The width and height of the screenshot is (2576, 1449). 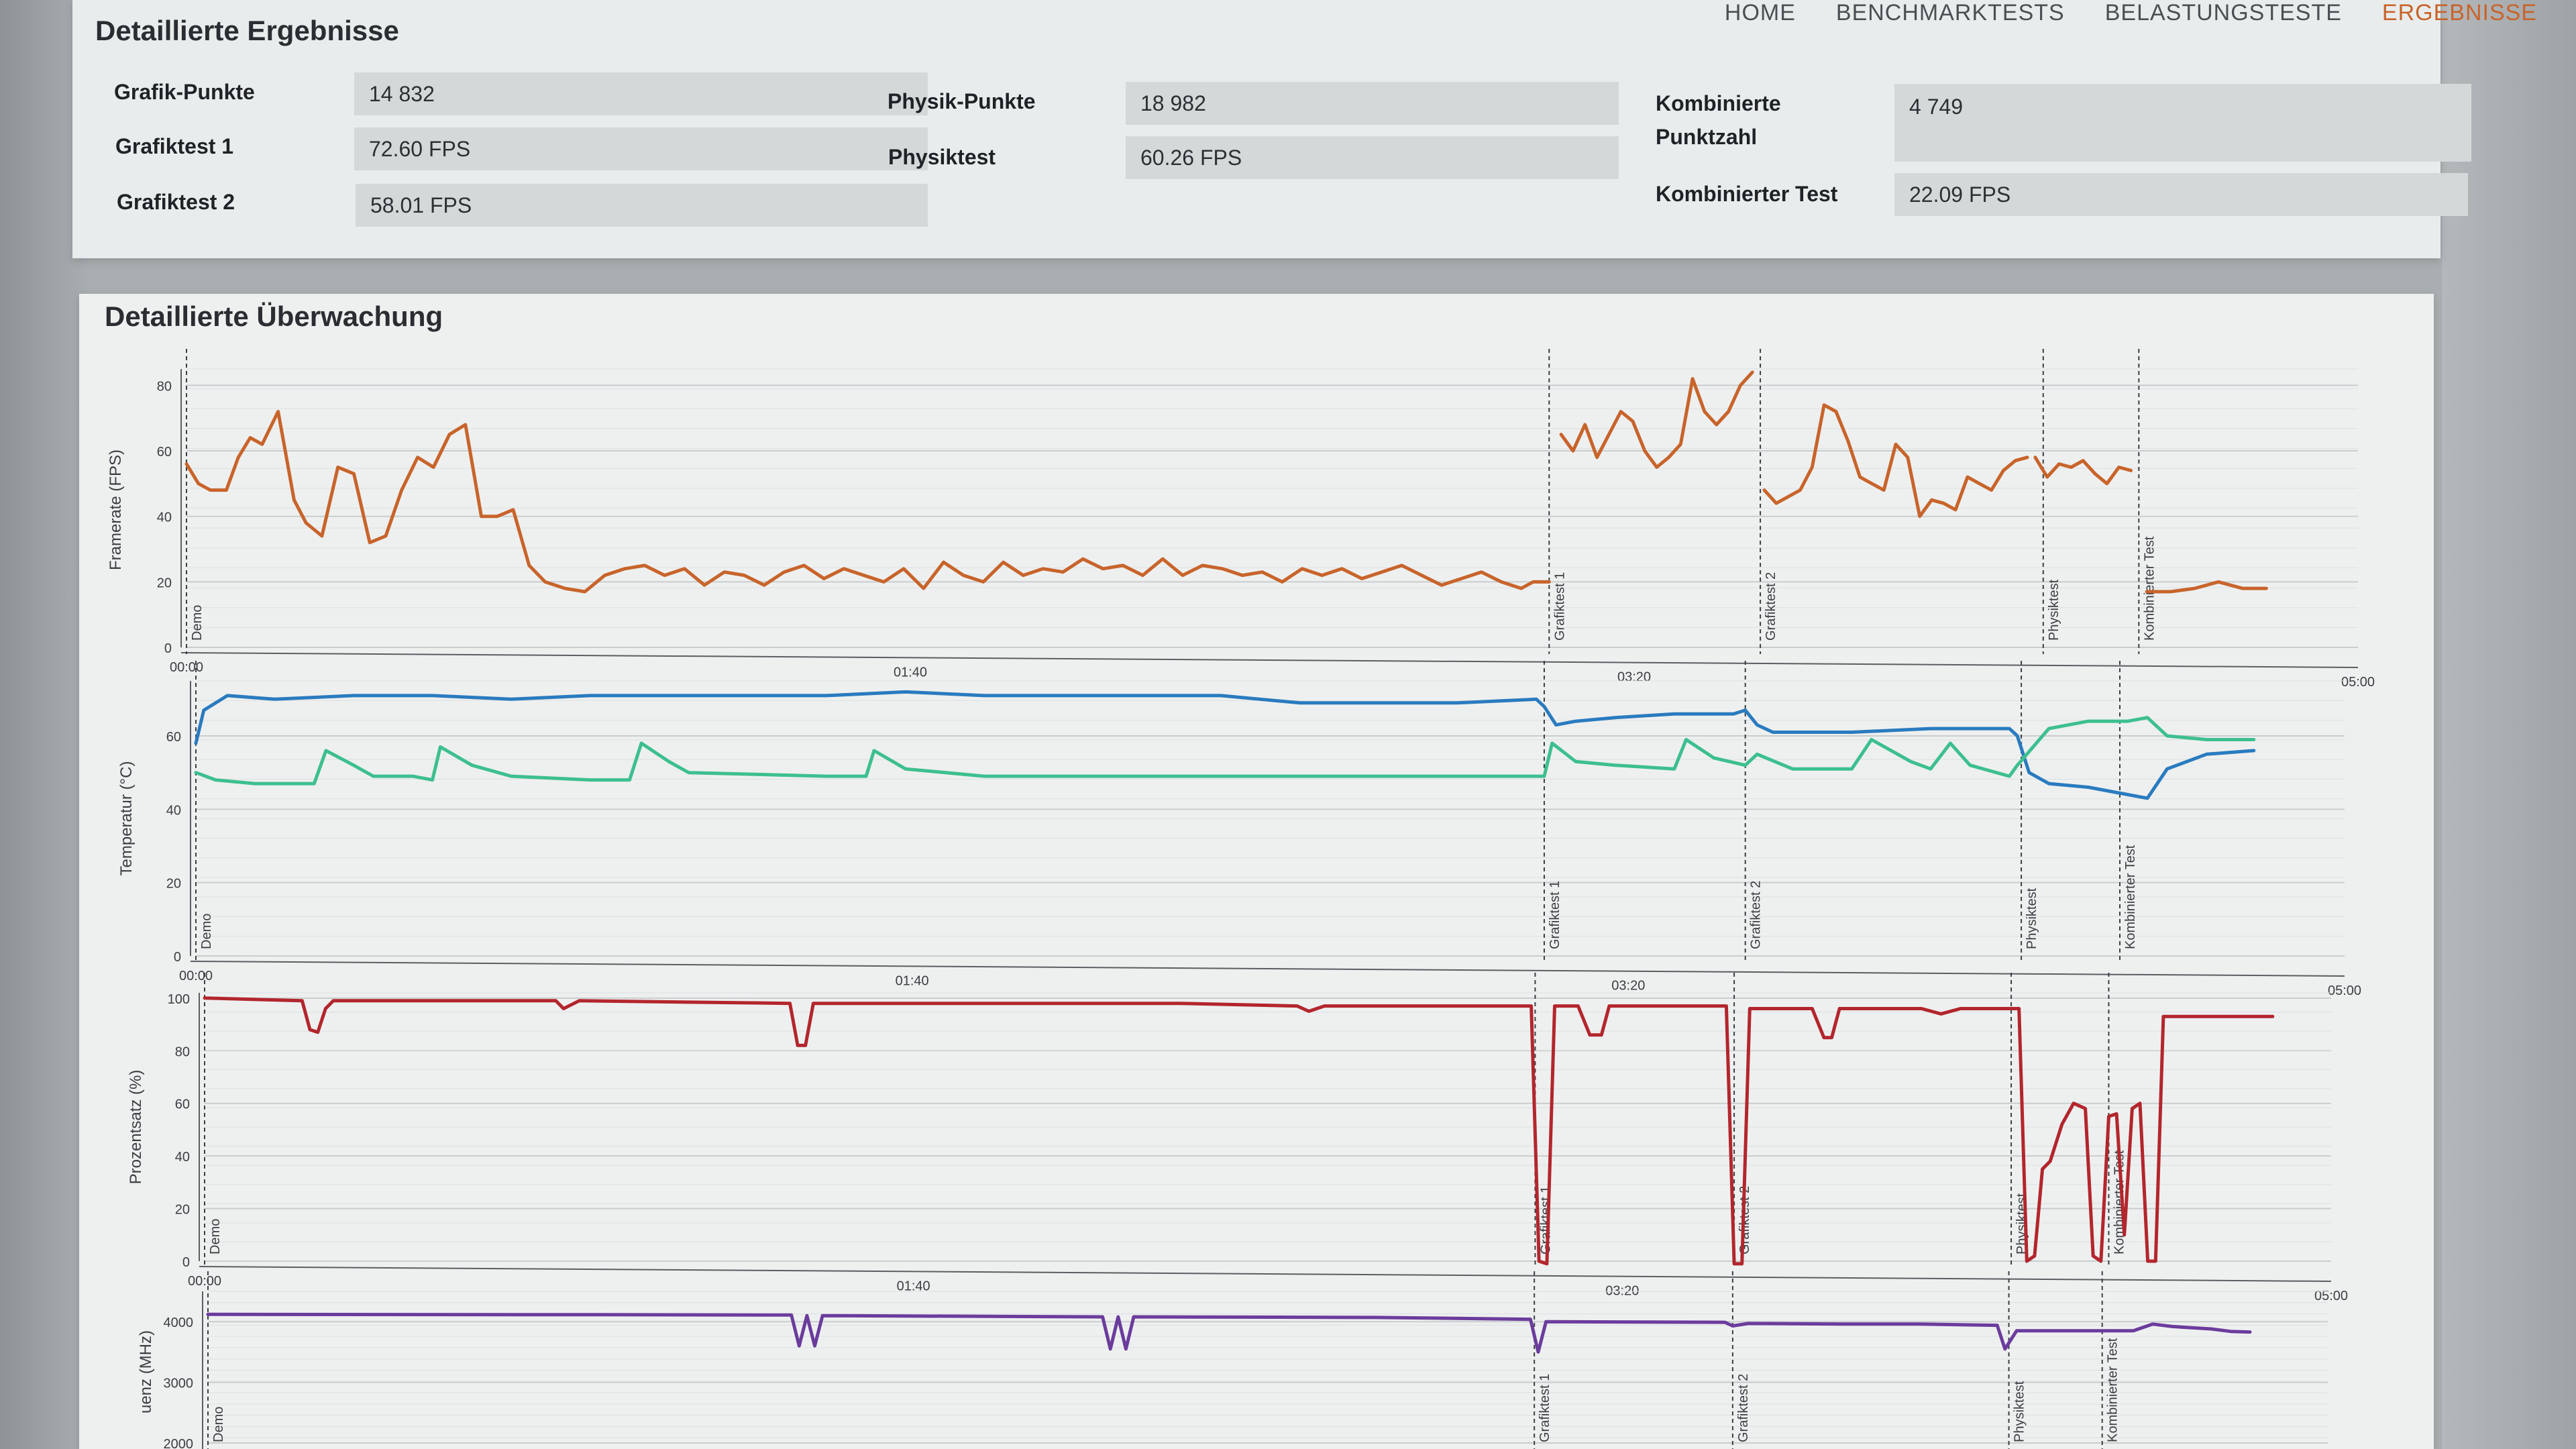 I want to click on nav-home: HOME, so click(x=1760, y=12).